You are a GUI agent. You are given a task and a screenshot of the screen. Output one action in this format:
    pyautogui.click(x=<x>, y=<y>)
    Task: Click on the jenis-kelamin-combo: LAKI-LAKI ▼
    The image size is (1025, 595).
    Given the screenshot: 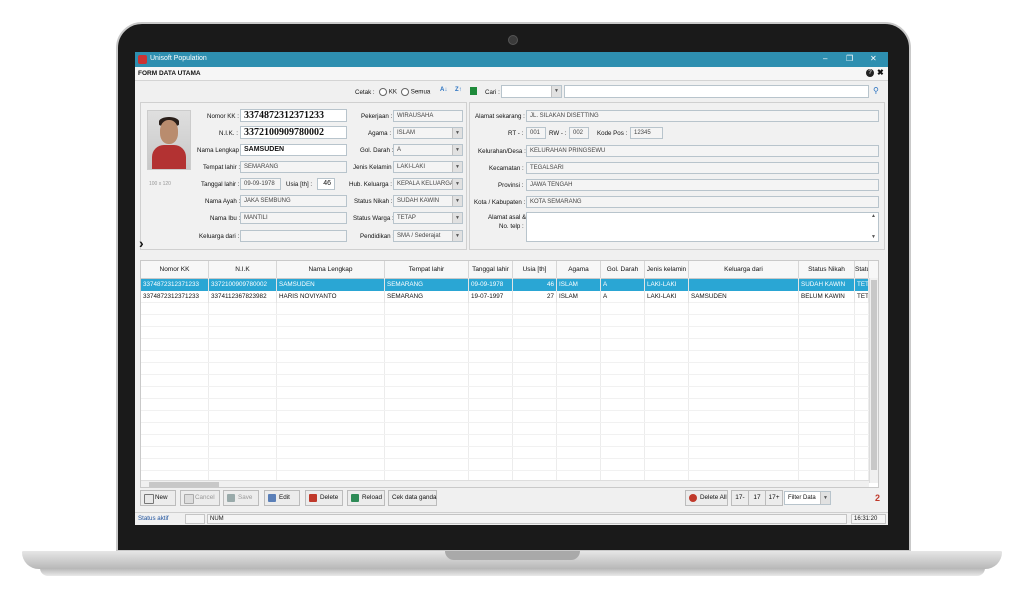 What is the action you would take?
    pyautogui.click(x=428, y=167)
    